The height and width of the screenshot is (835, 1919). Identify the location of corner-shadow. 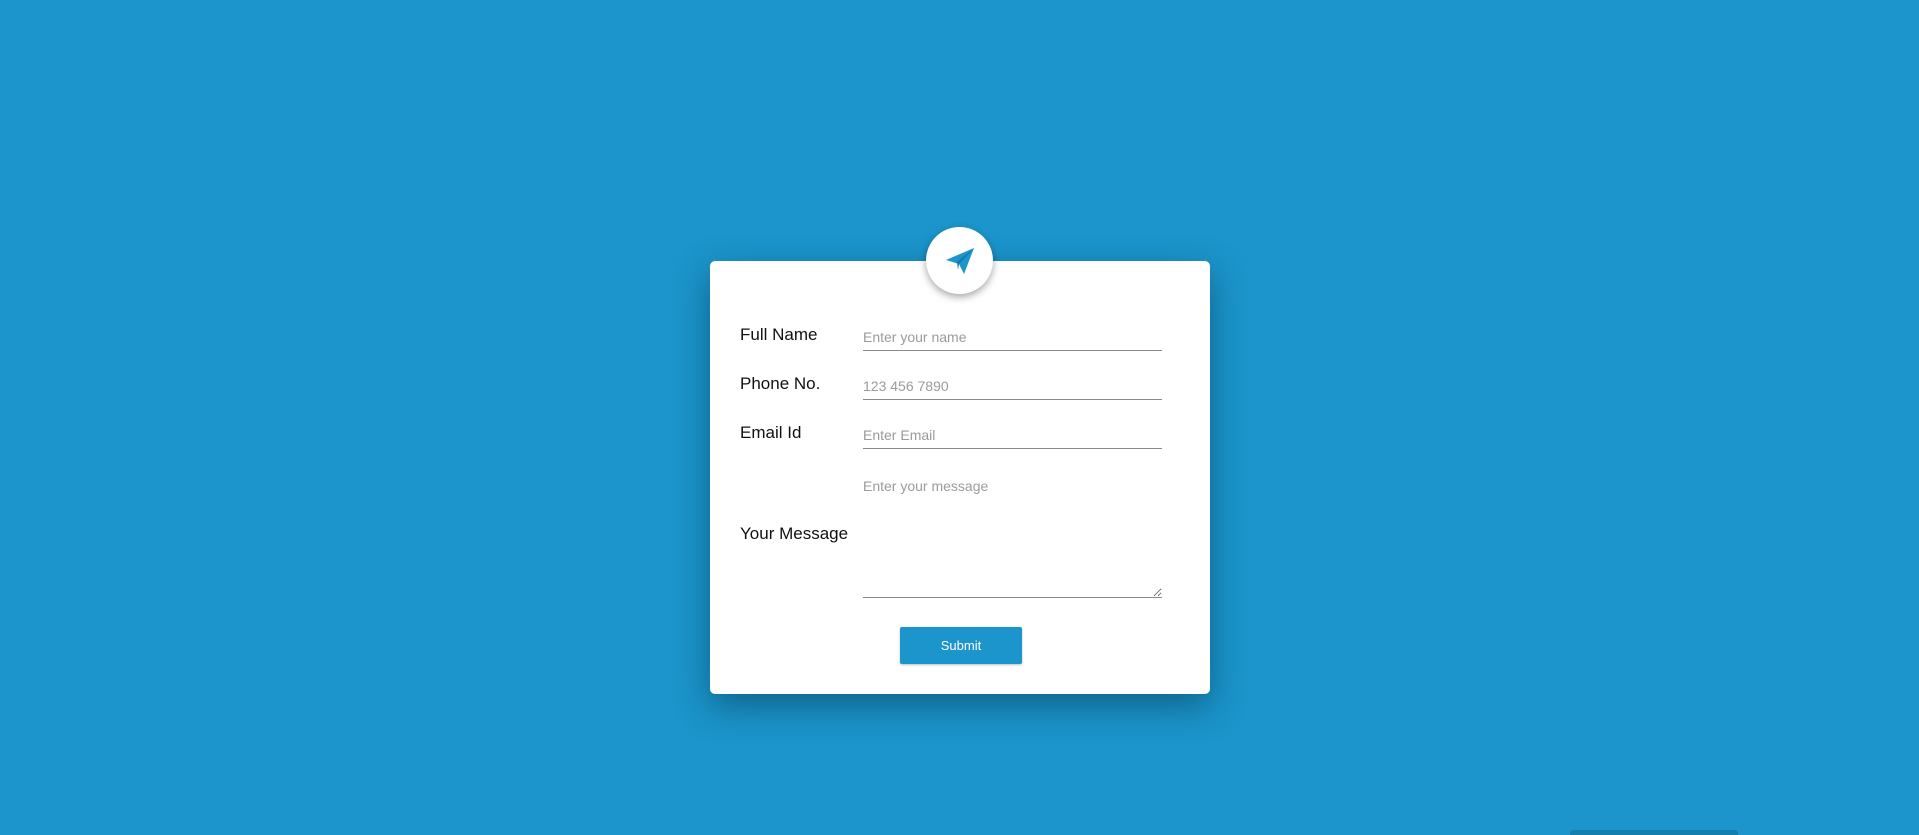
(1654, 832).